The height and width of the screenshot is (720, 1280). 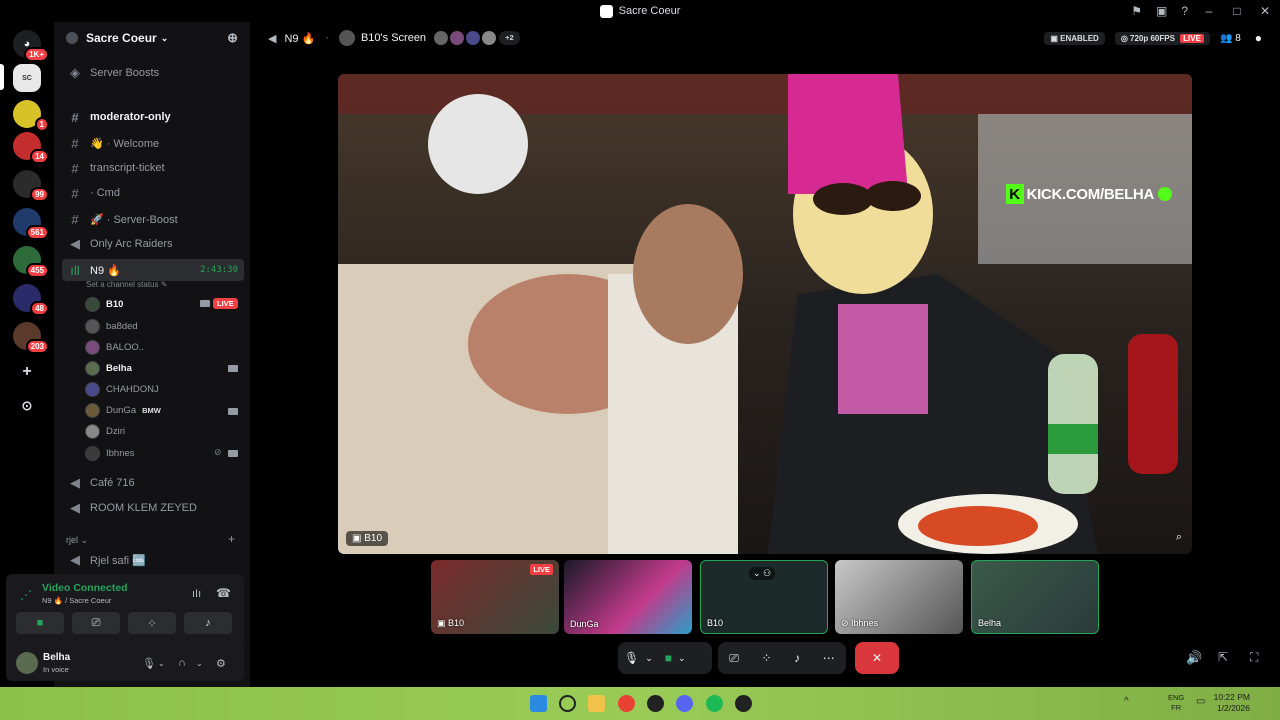 I want to click on volume-icon: 🔊, so click(x=1194, y=658).